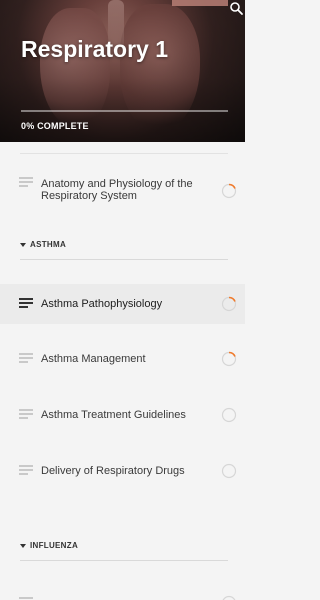 The image size is (320, 600). Describe the element at coordinates (113, 415) in the screenshot. I see `lesson-label: Asthma Treatment Guidelines` at that location.